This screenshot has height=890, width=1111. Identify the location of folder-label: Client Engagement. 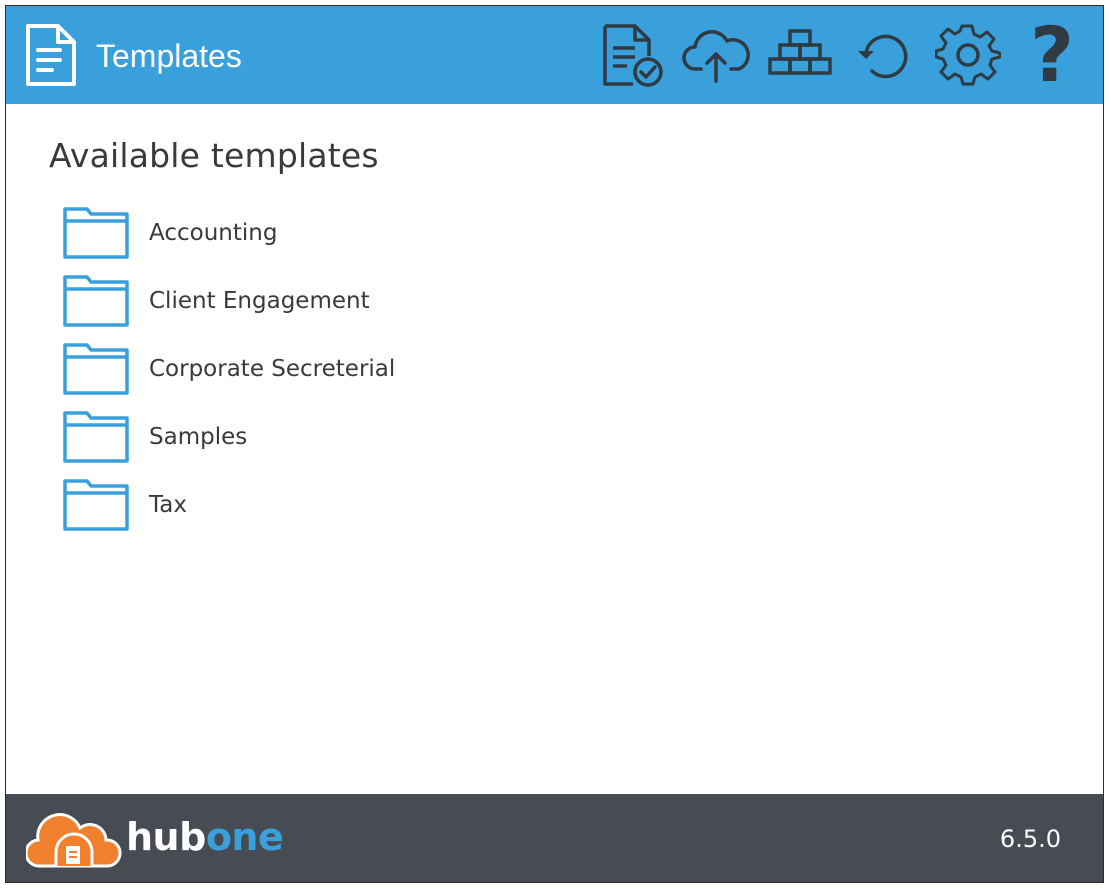
(259, 301).